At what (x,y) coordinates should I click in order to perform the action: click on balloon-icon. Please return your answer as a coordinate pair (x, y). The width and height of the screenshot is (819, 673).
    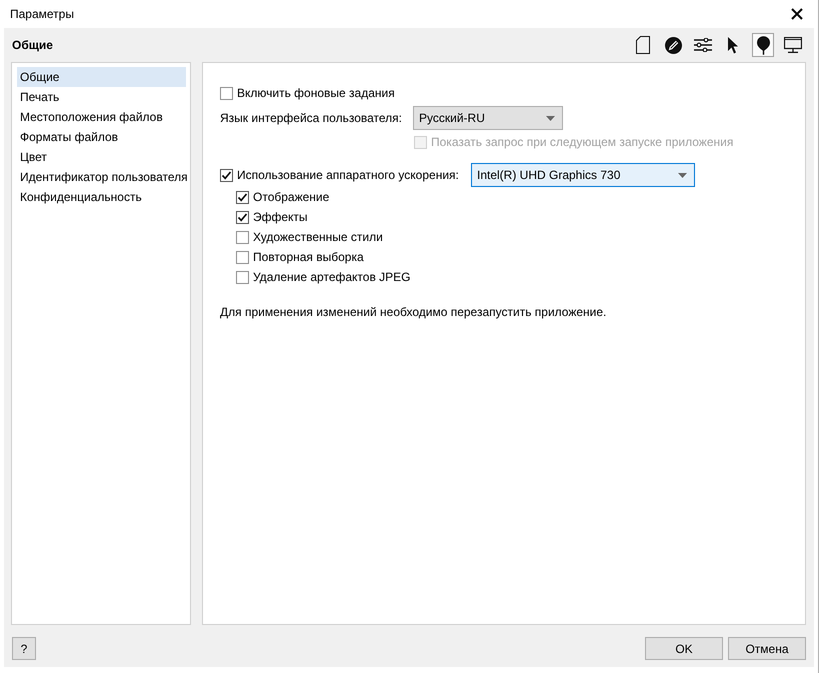
    Looking at the image, I should click on (763, 45).